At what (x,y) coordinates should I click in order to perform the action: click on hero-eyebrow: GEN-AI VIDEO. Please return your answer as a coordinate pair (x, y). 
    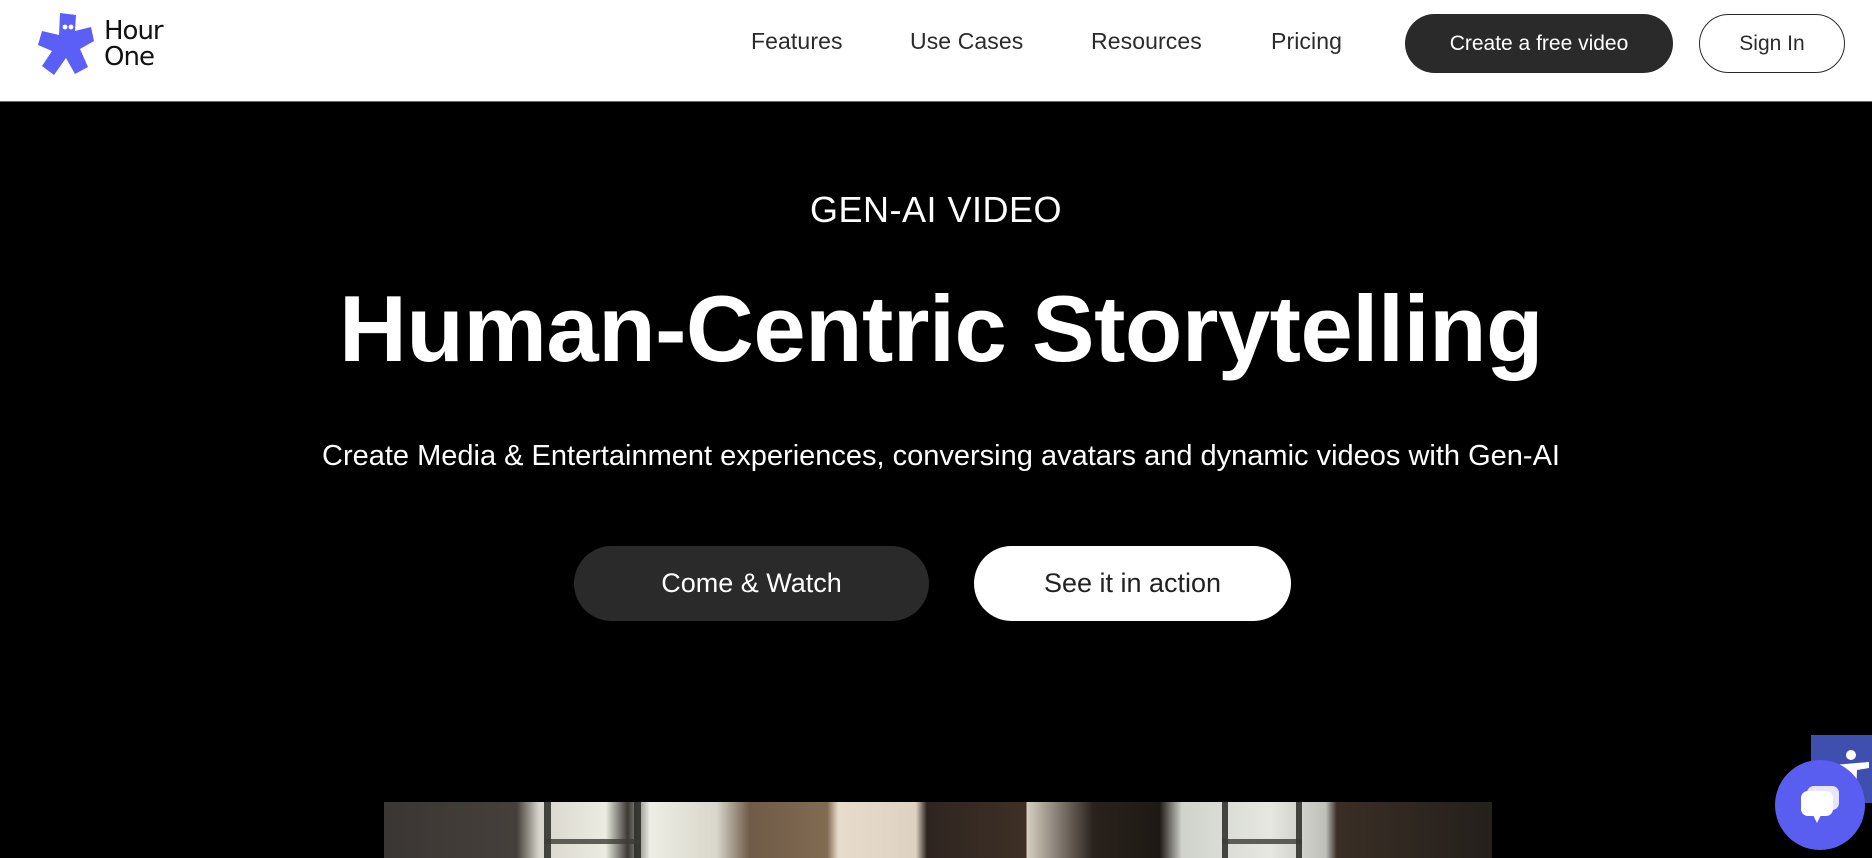
    Looking at the image, I should click on (936, 209).